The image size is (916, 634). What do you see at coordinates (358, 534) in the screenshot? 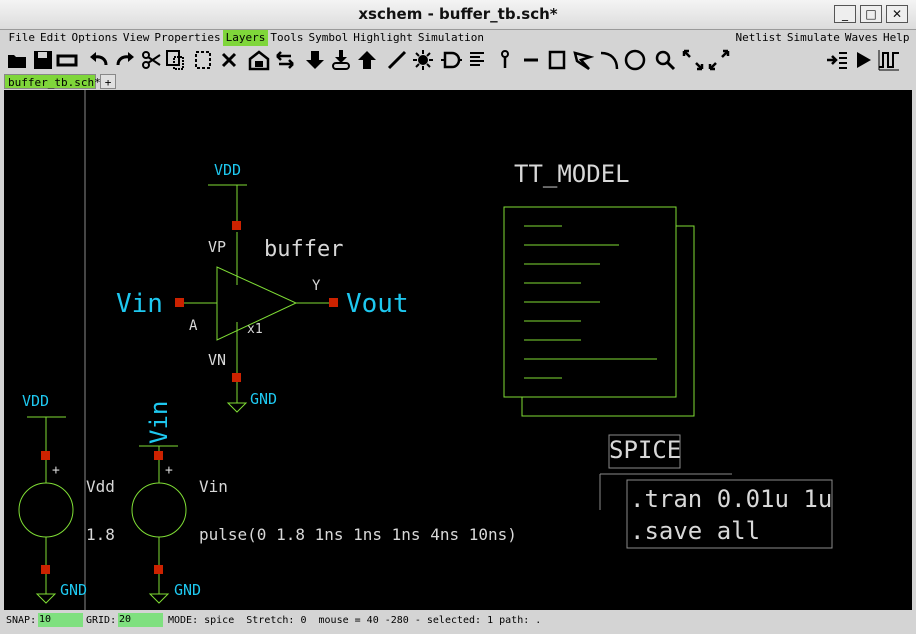
I see `vin-source-value: pulse(0 1.8 1ns 1ns 1ns 4ns 10ns)` at bounding box center [358, 534].